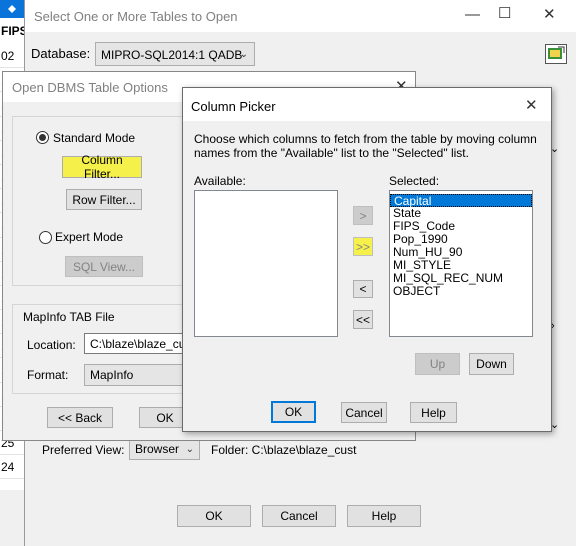  What do you see at coordinates (48, 375) in the screenshot?
I see `format-label: Format:` at bounding box center [48, 375].